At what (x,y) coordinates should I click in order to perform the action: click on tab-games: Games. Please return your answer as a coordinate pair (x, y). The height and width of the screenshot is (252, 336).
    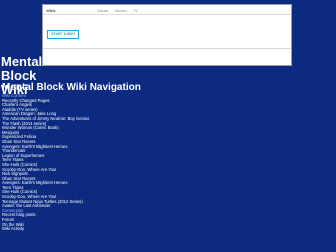
    Looking at the image, I should click on (102, 11).